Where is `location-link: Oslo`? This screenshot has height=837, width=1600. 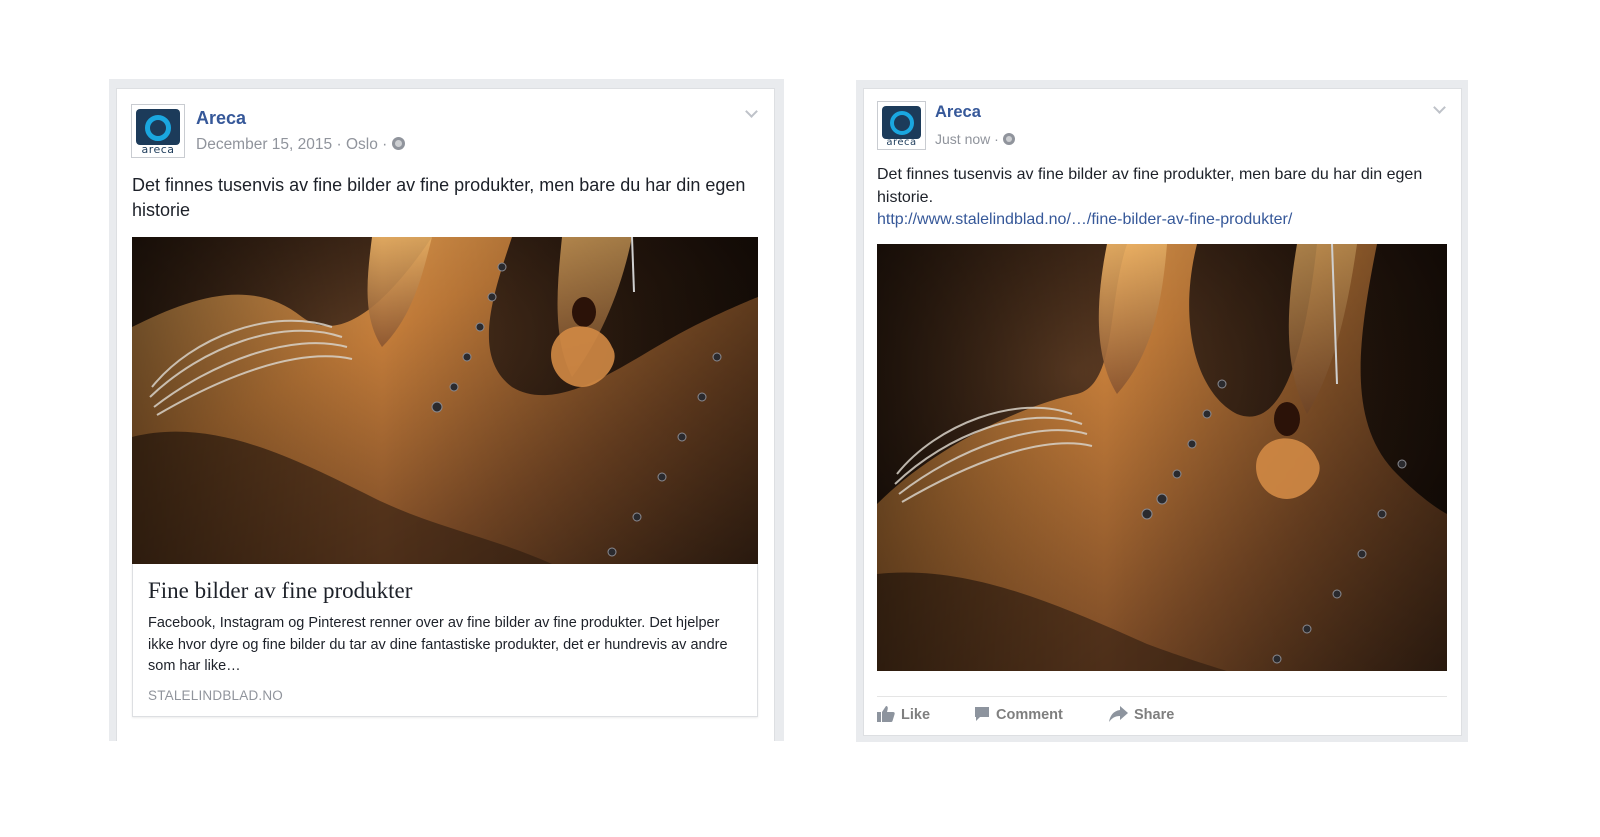 location-link: Oslo is located at coordinates (362, 144).